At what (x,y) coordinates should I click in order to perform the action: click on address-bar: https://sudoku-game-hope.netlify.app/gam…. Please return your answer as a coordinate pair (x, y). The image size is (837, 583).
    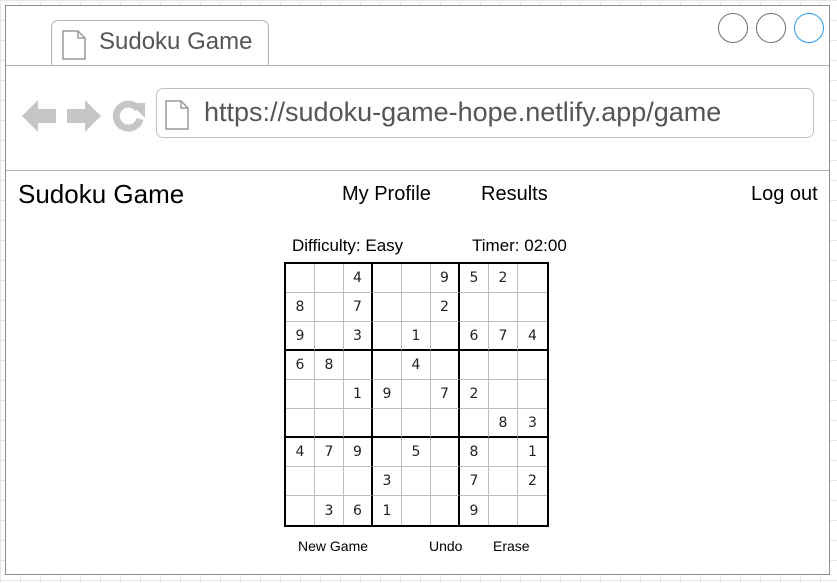
    Looking at the image, I should click on (485, 113).